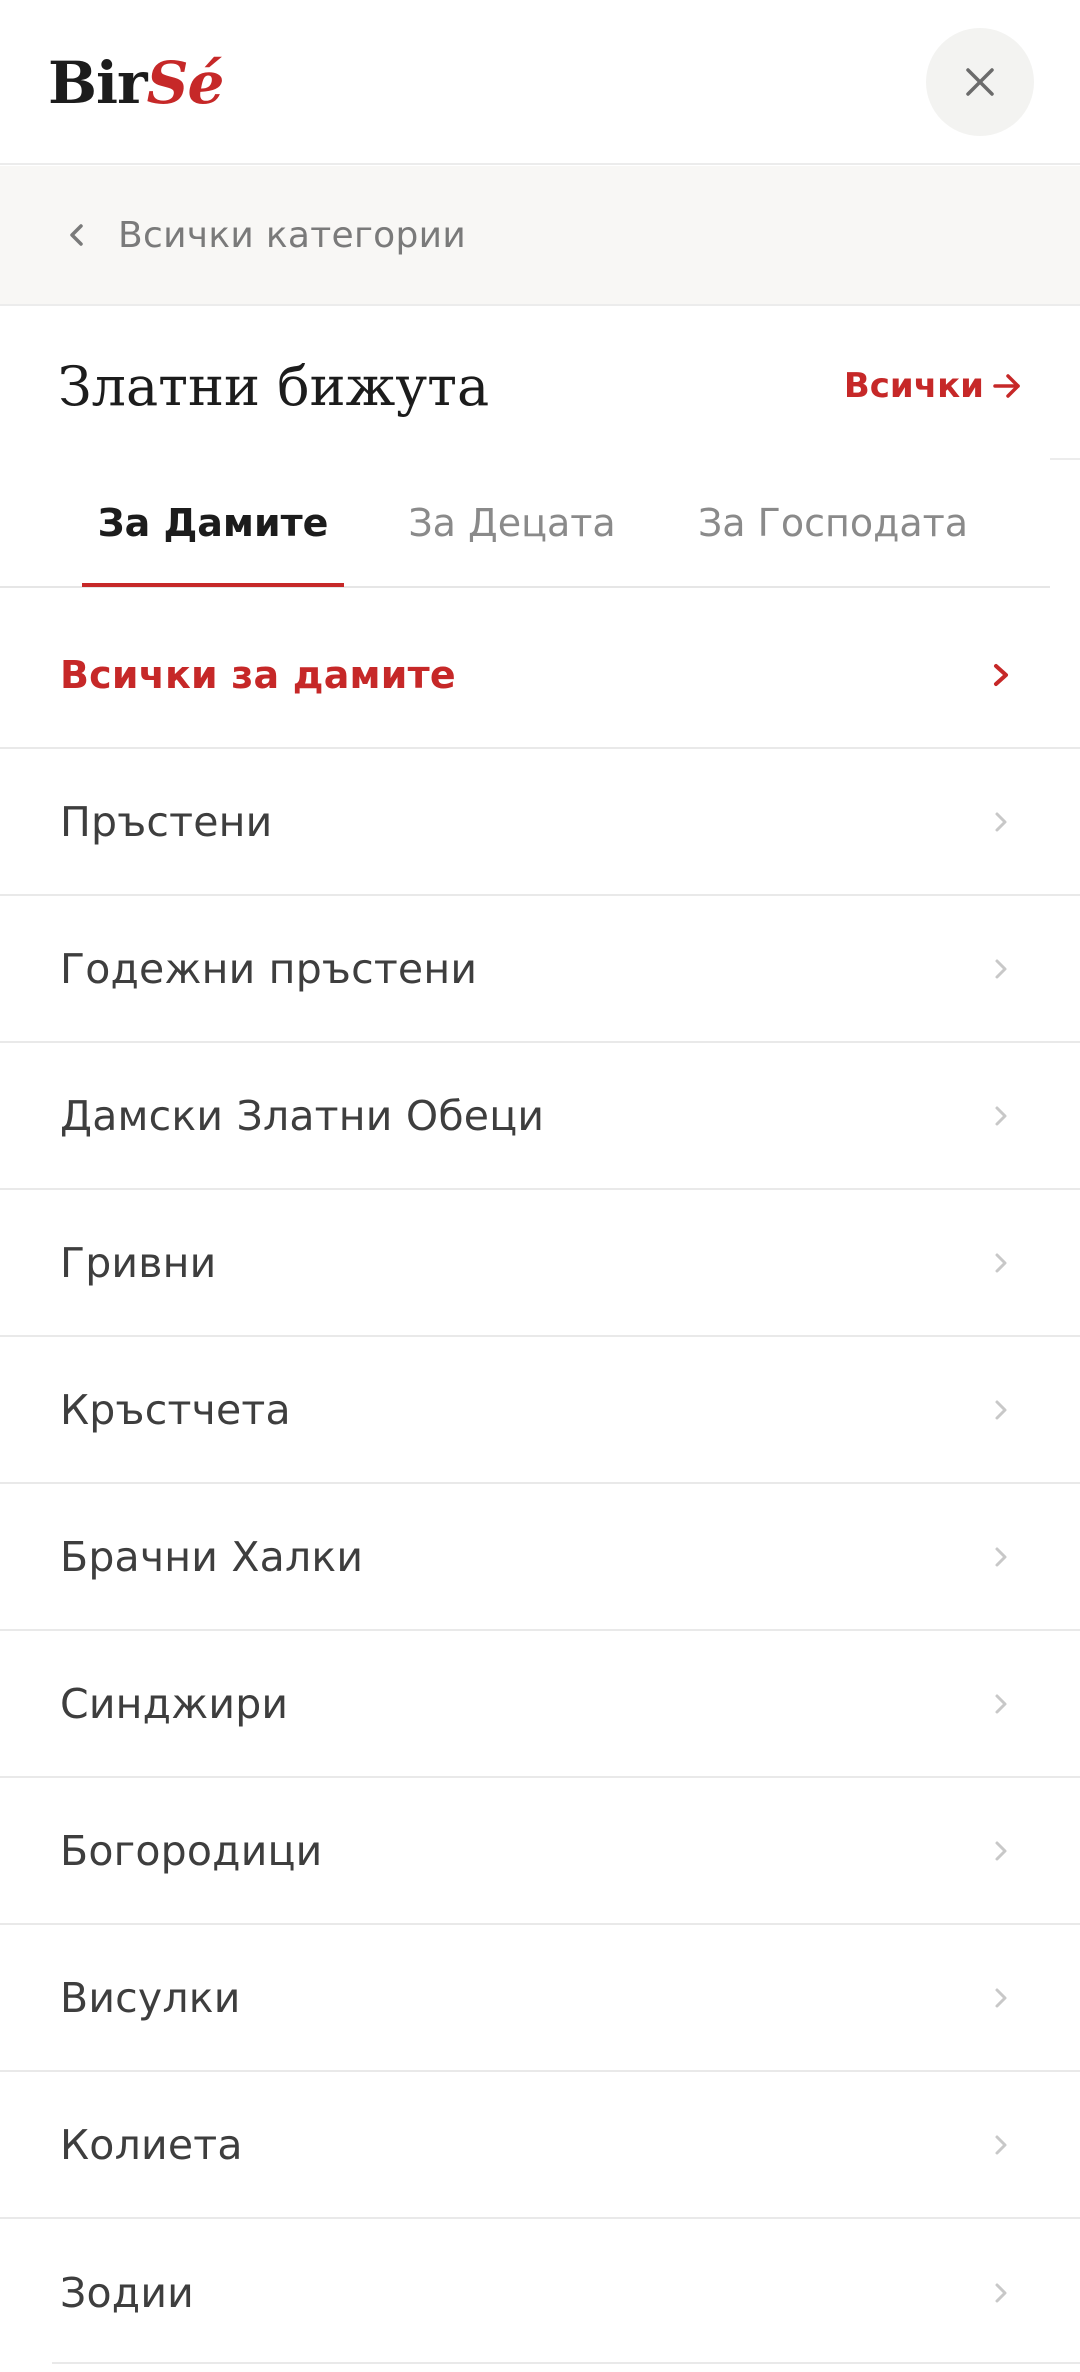  Describe the element at coordinates (191, 1850) in the screenshot. I see `list-item-label: Богородици` at that location.